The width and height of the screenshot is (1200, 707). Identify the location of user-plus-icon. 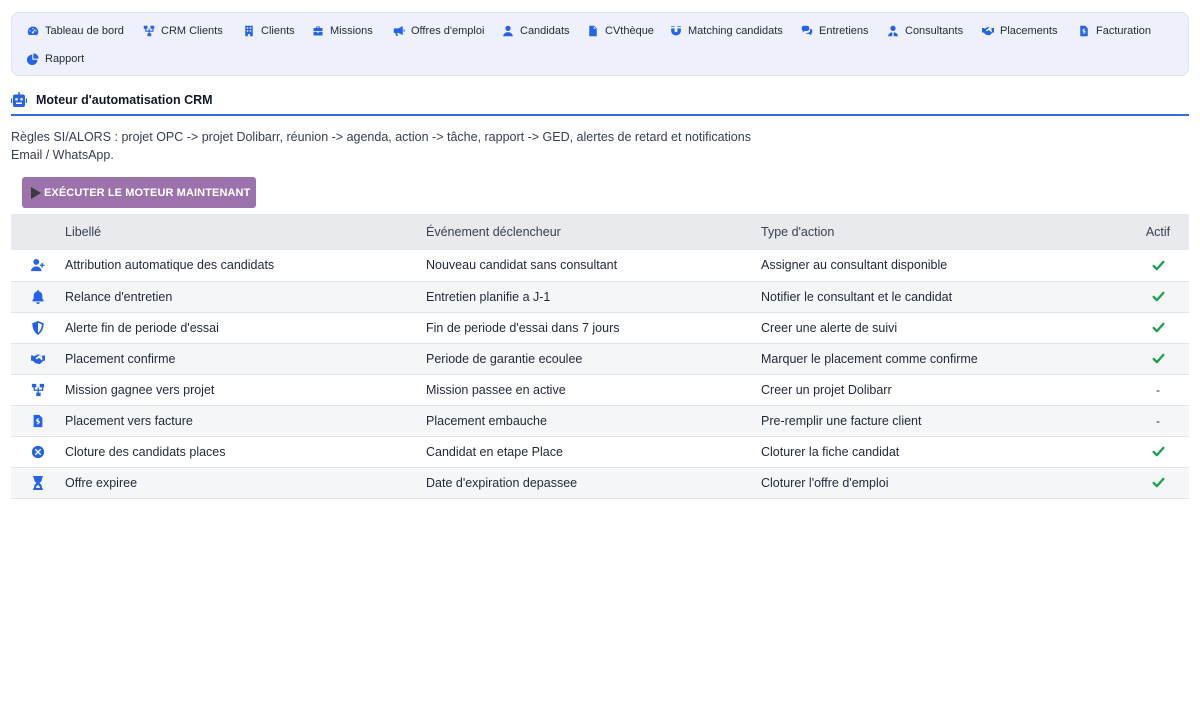
(38, 265).